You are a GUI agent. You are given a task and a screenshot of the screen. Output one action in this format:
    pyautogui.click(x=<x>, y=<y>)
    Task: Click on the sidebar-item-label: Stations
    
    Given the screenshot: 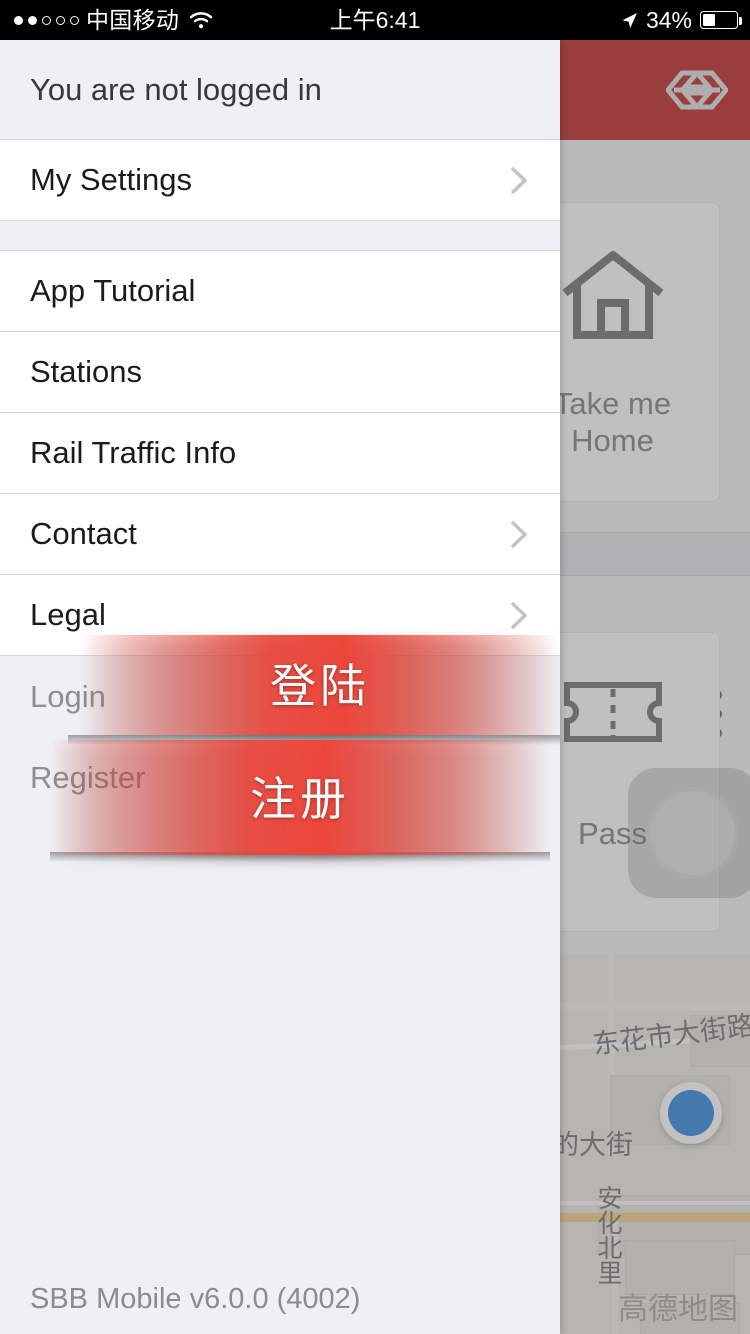 What is the action you would take?
    pyautogui.click(x=86, y=371)
    